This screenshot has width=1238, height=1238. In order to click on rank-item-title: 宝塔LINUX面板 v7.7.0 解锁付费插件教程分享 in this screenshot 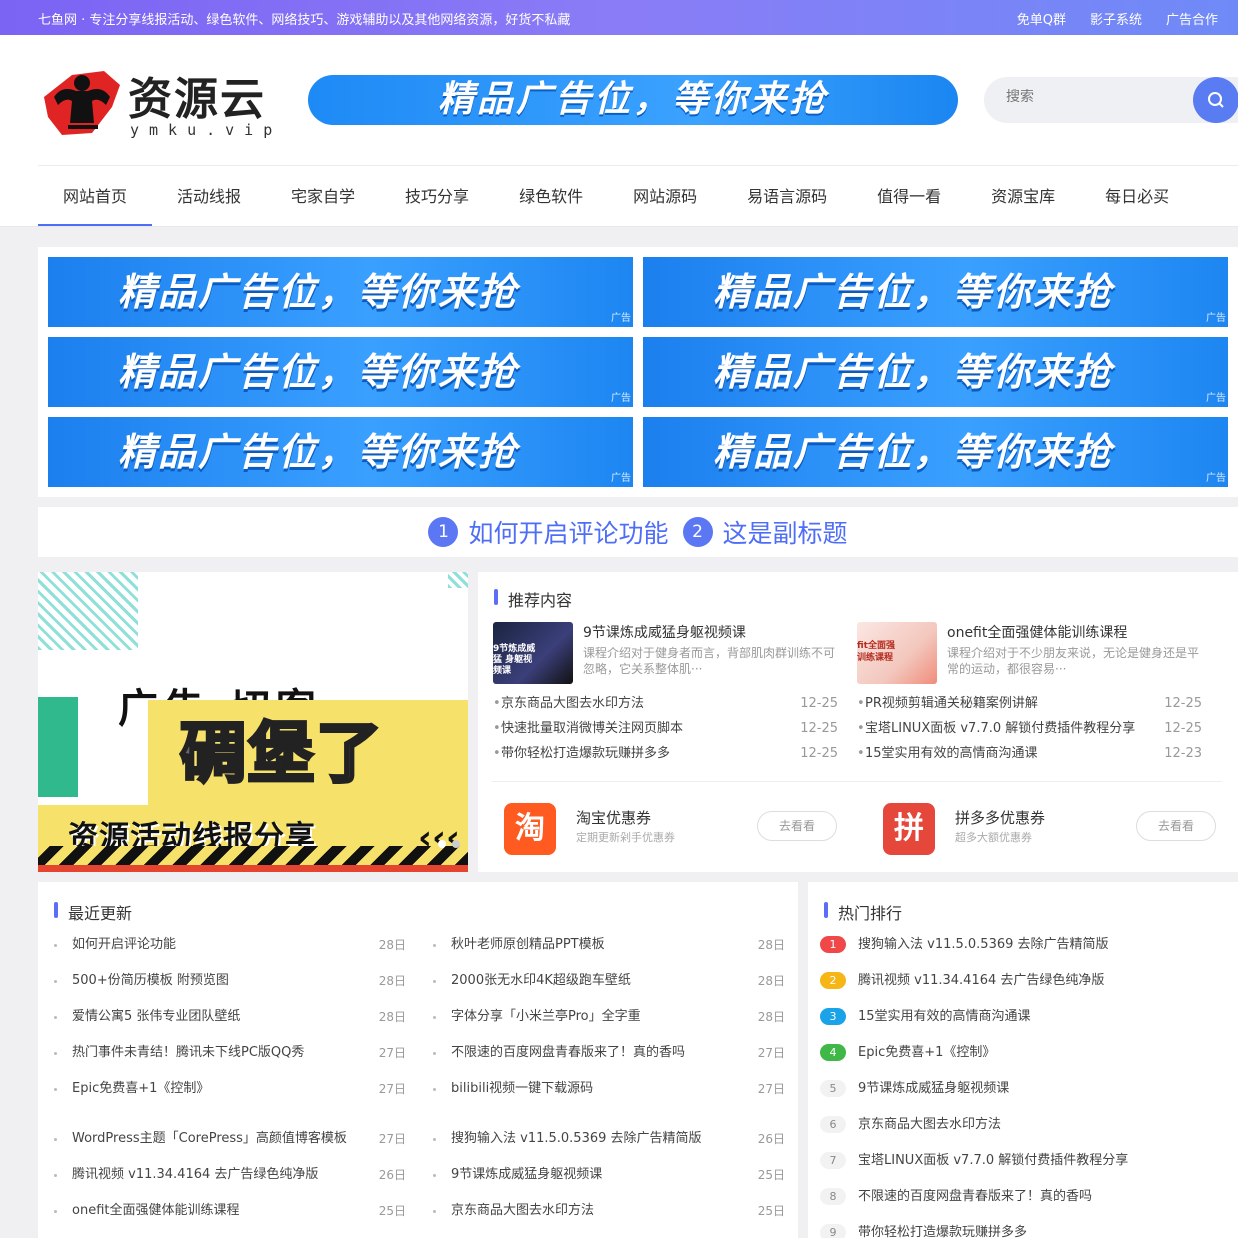, I will do `click(993, 1160)`.